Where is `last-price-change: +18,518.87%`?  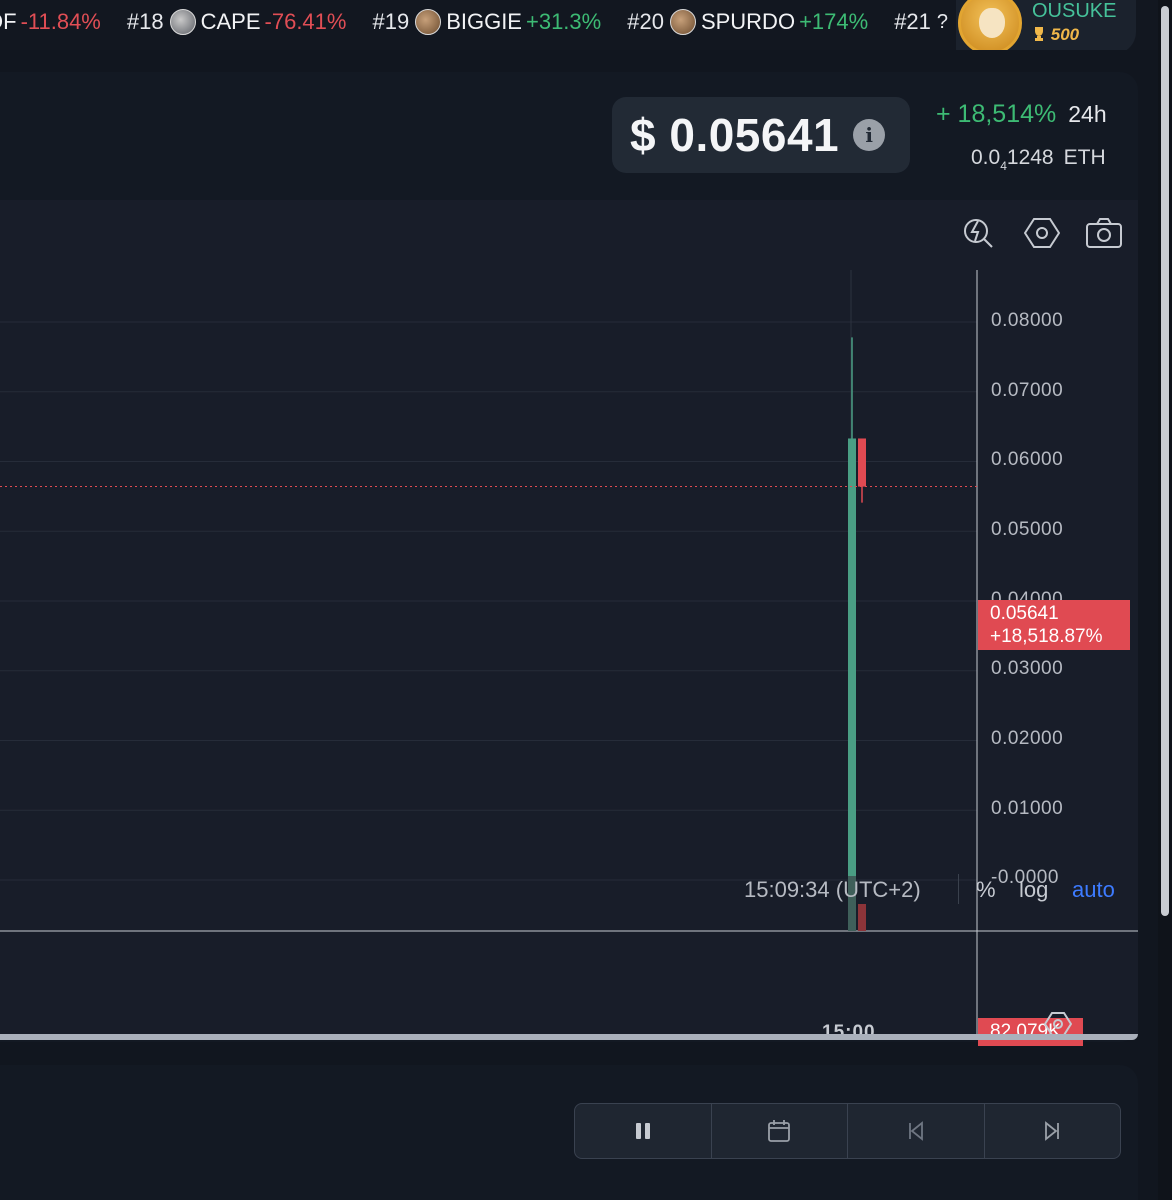 last-price-change: +18,518.87% is located at coordinates (1046, 636).